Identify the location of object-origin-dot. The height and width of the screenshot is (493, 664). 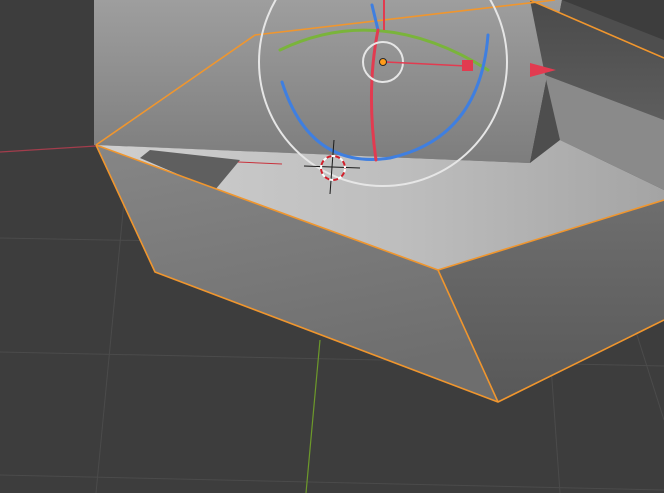
(383, 62).